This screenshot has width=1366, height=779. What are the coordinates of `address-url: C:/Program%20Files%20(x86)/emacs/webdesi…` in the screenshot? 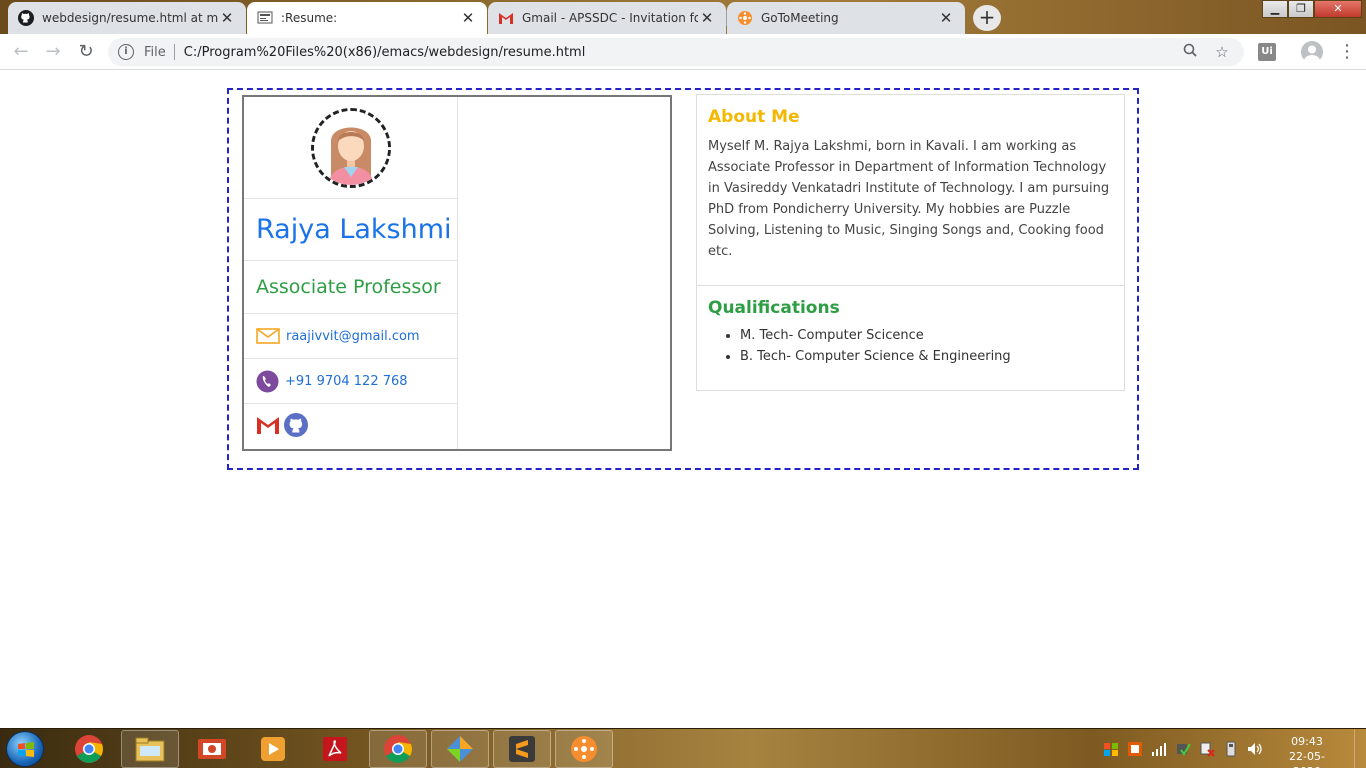 It's located at (682, 52).